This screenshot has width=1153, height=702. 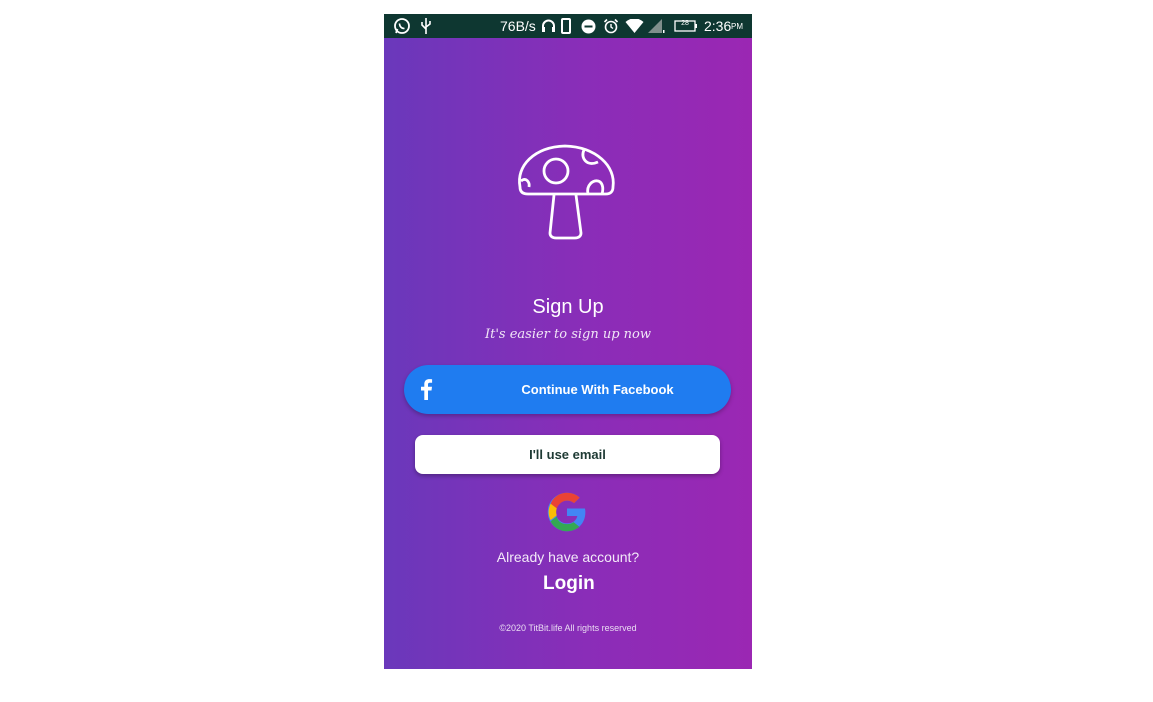 I want to click on clock-time: 2:36, so click(x=718, y=26).